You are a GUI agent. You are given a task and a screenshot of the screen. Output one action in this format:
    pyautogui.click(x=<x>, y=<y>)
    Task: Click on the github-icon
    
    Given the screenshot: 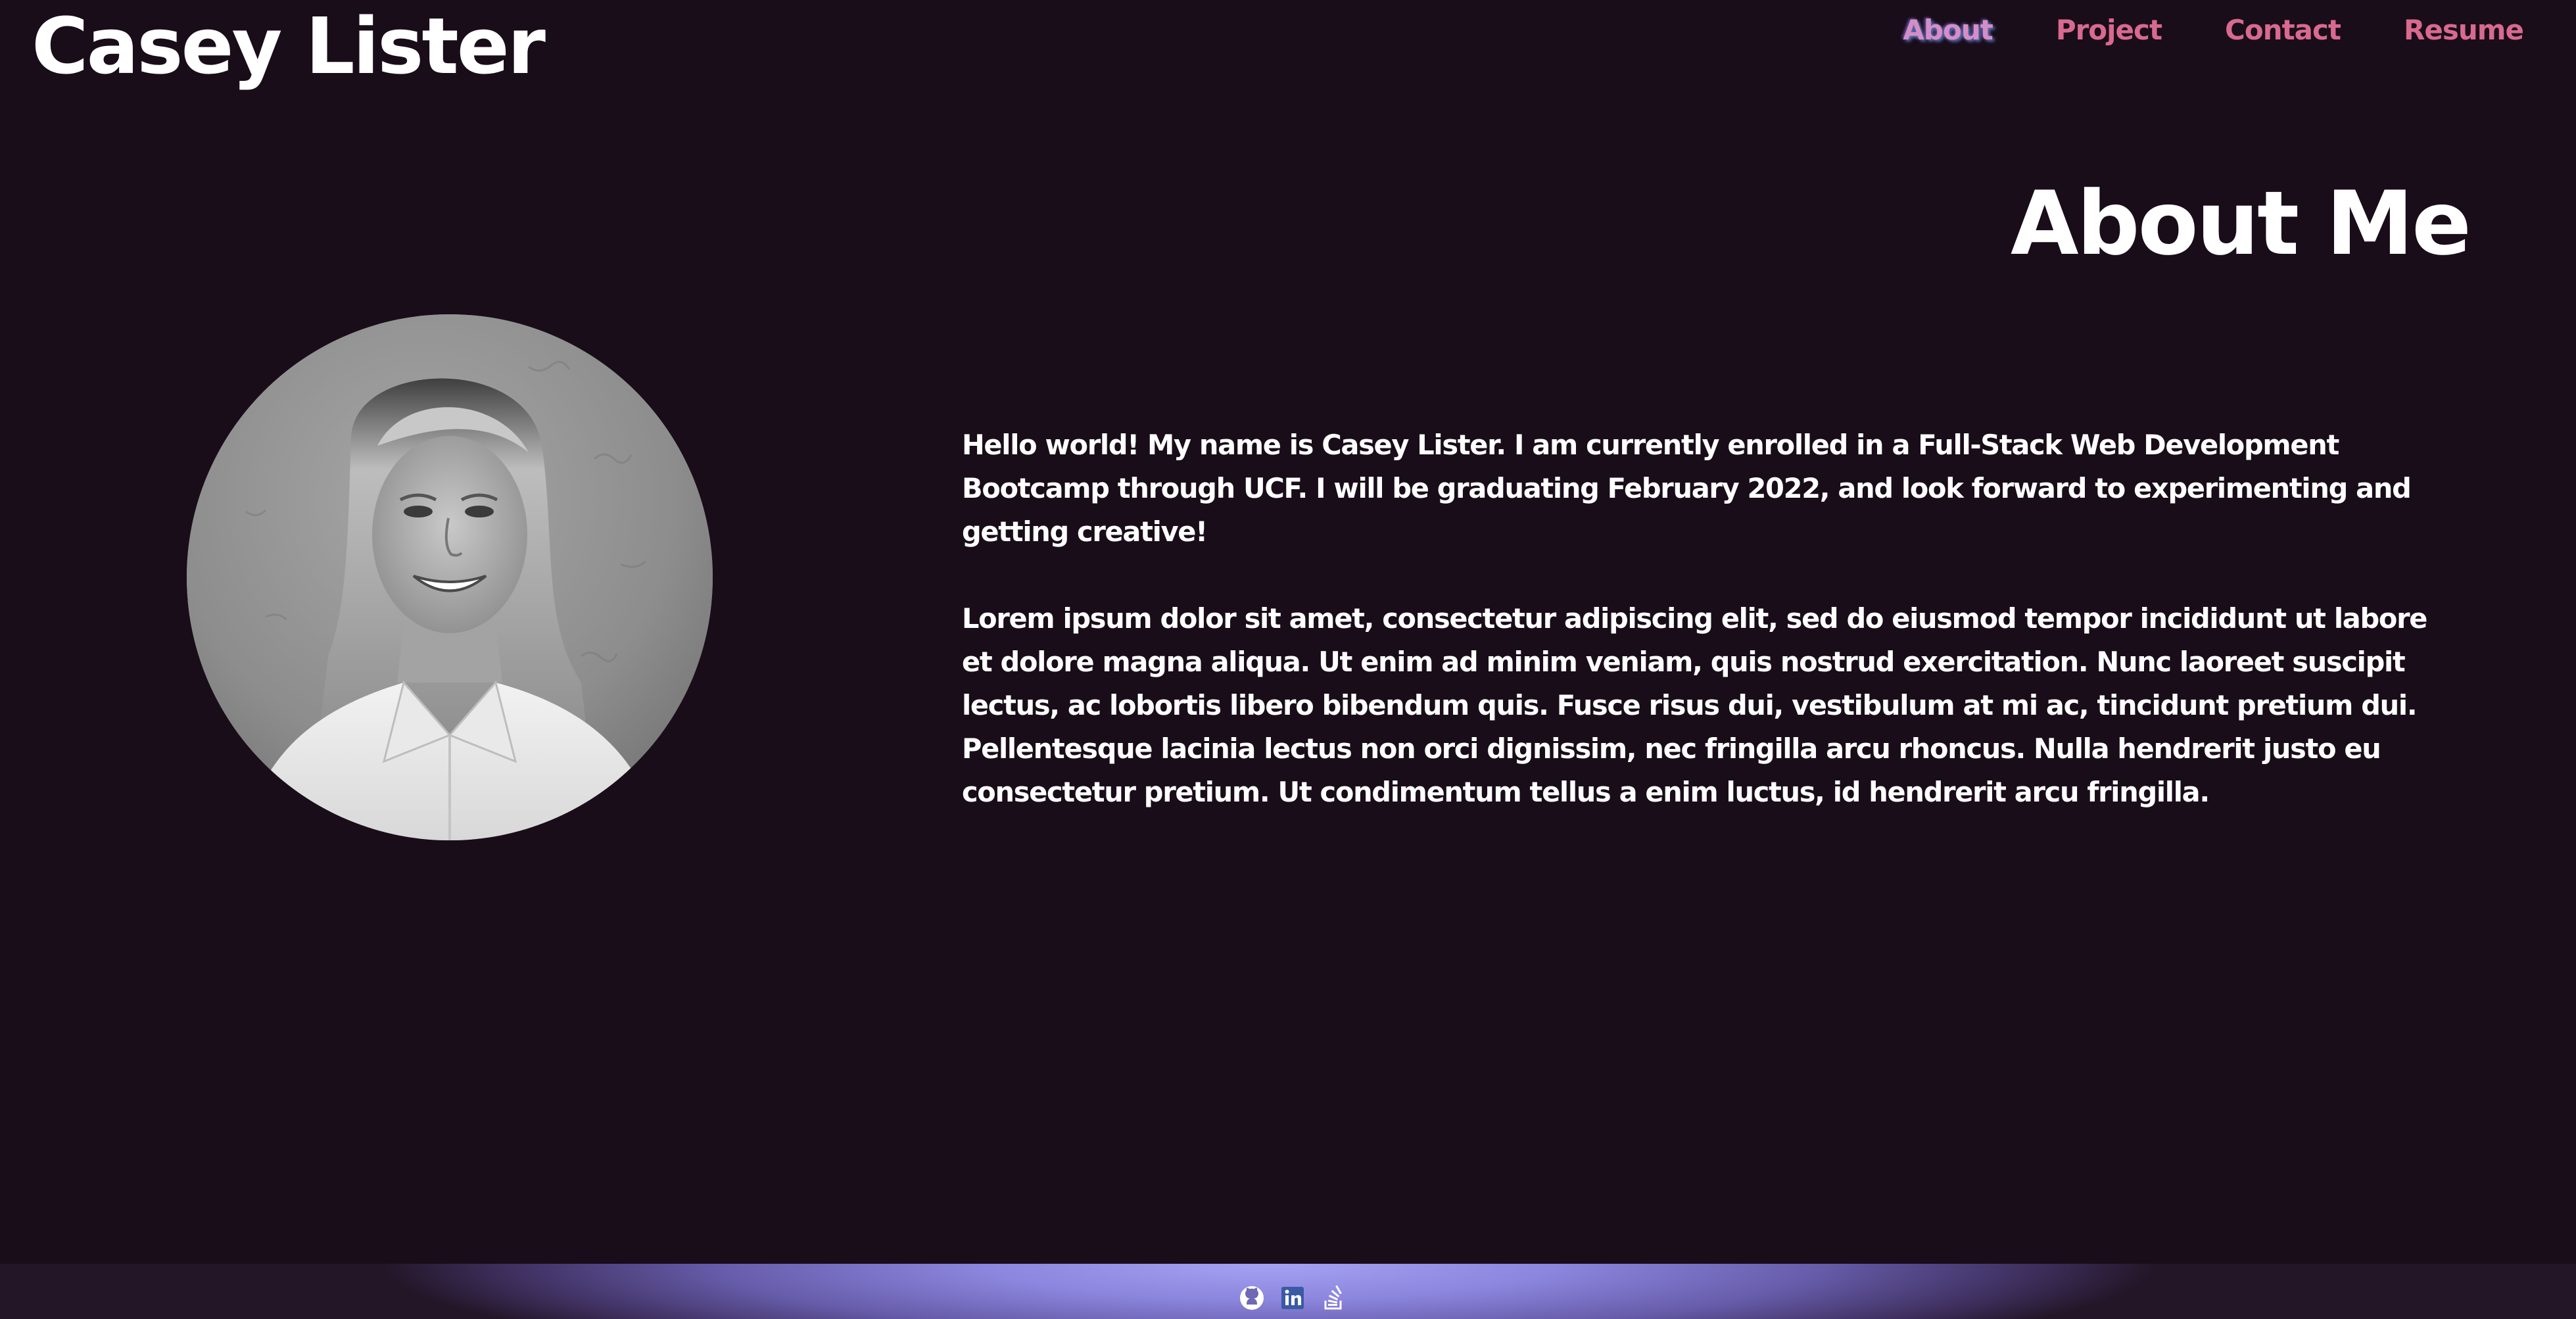 What is the action you would take?
    pyautogui.click(x=1252, y=1298)
    